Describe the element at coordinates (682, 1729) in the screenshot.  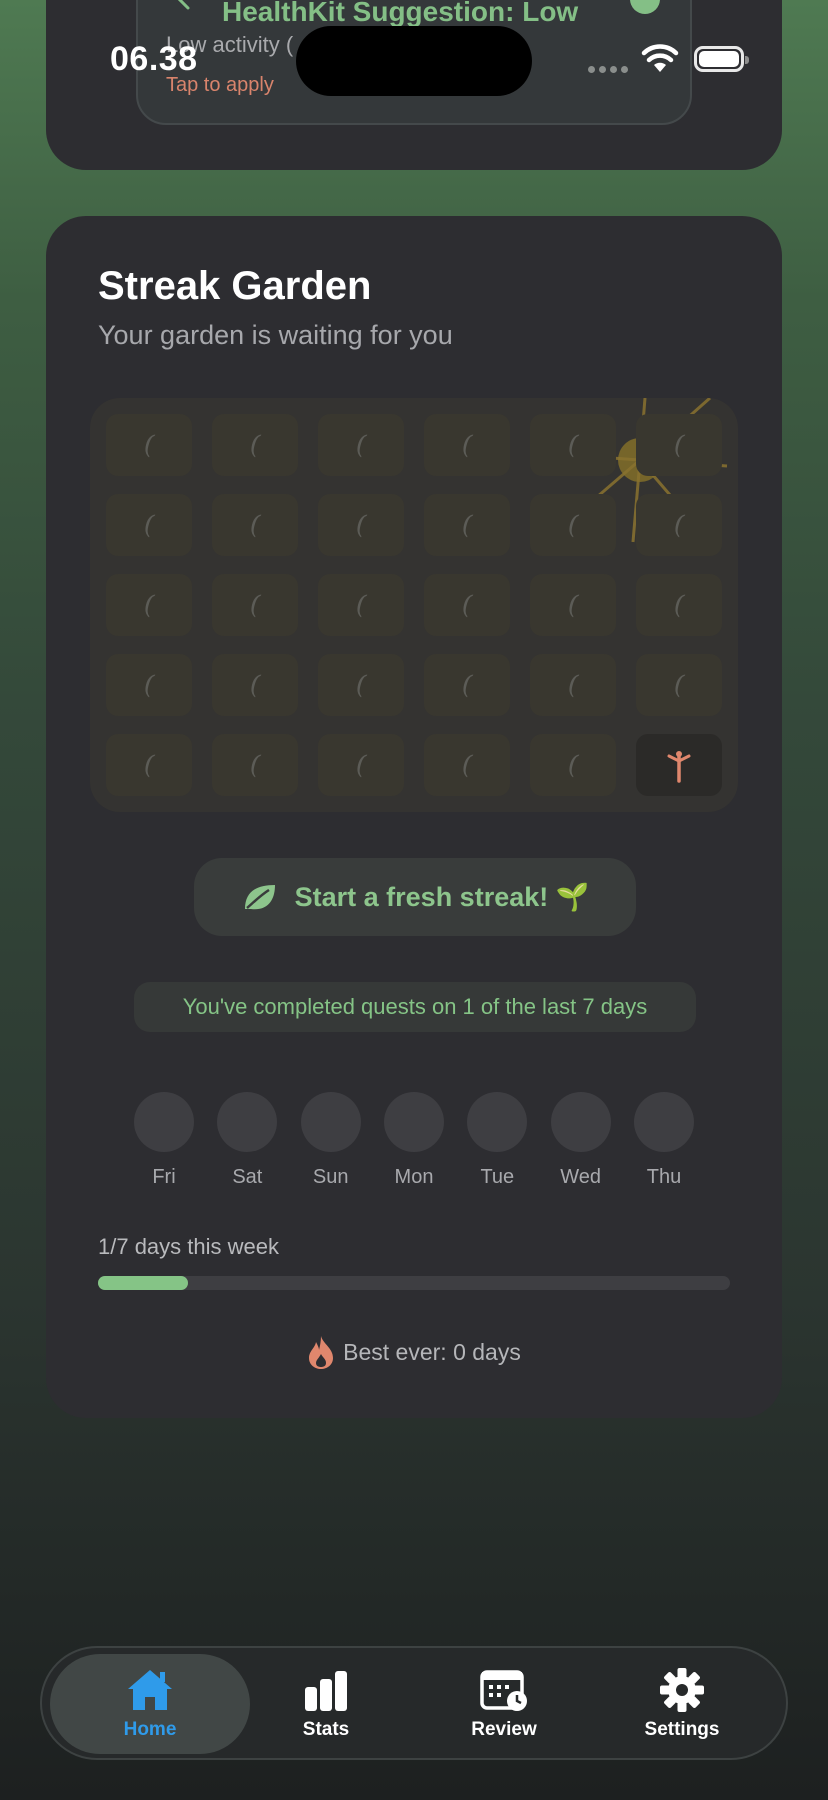
I see `tab-settings-label: Settings` at that location.